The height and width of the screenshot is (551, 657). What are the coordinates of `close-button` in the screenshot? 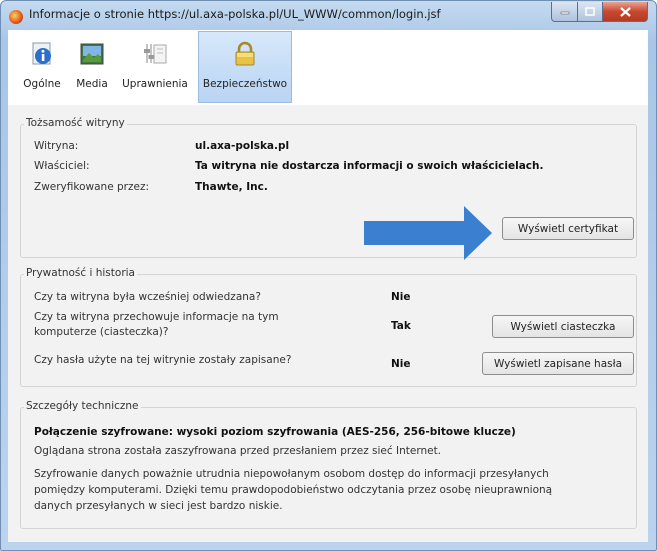 It's located at (625, 12).